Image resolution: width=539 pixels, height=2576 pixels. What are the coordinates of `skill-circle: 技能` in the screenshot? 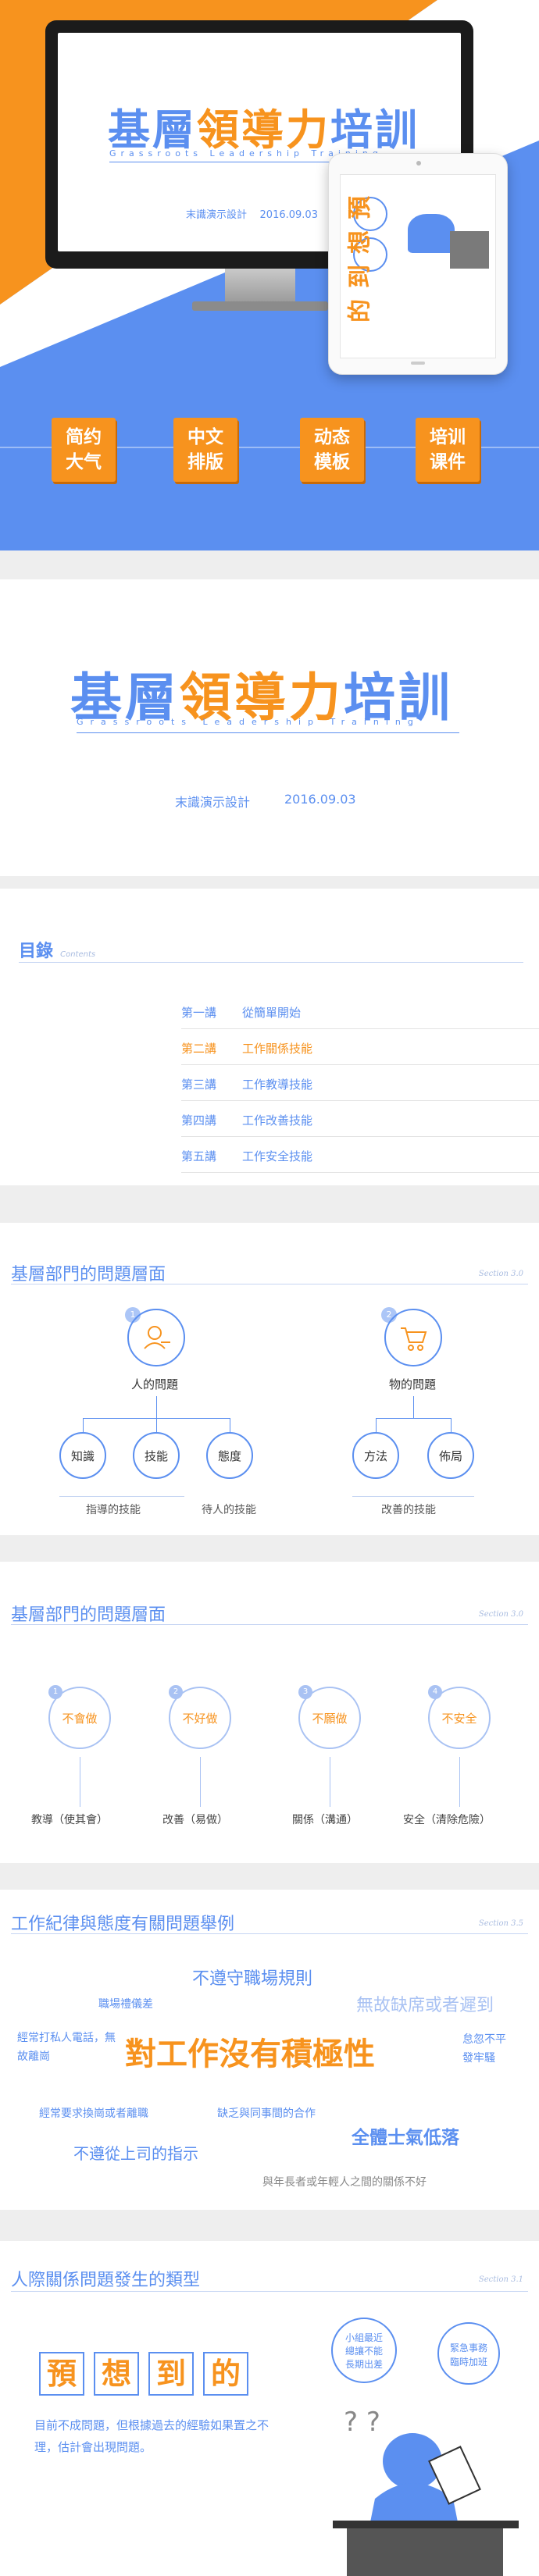 It's located at (156, 1455).